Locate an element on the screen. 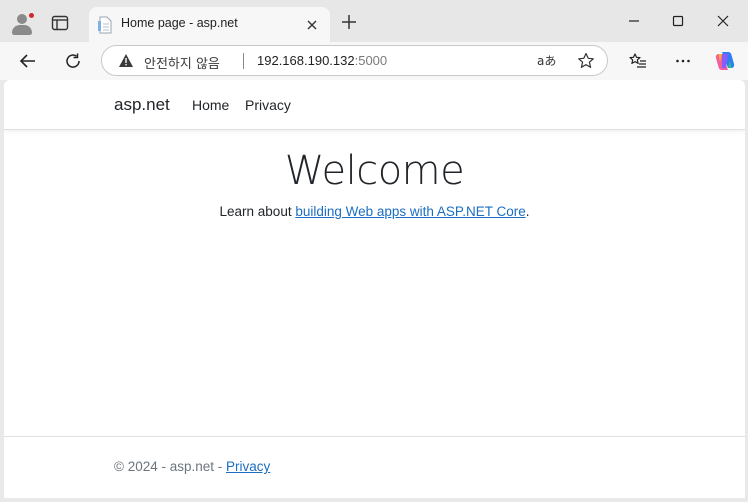 The image size is (748, 502). favorite-star-icon is located at coordinates (586, 61).